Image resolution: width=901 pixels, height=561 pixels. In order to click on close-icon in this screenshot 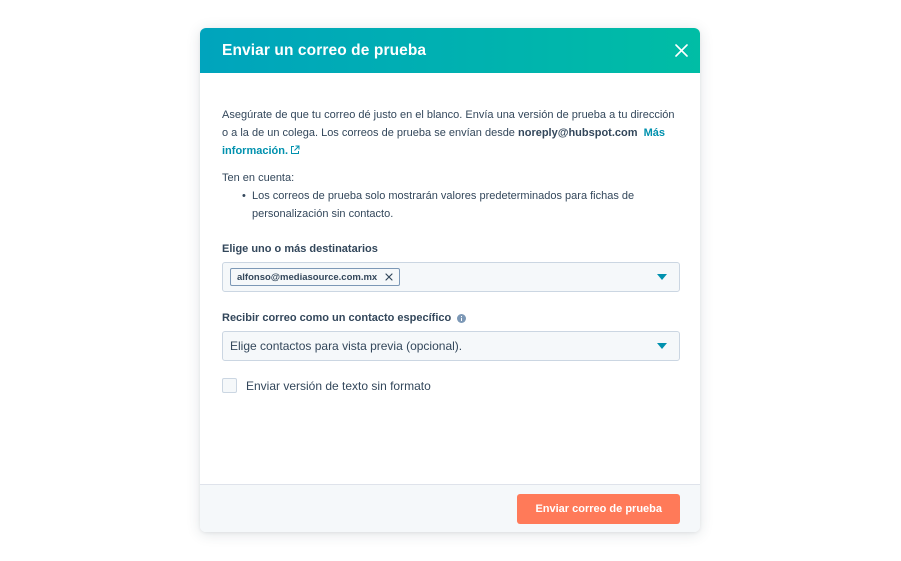, I will do `click(681, 50)`.